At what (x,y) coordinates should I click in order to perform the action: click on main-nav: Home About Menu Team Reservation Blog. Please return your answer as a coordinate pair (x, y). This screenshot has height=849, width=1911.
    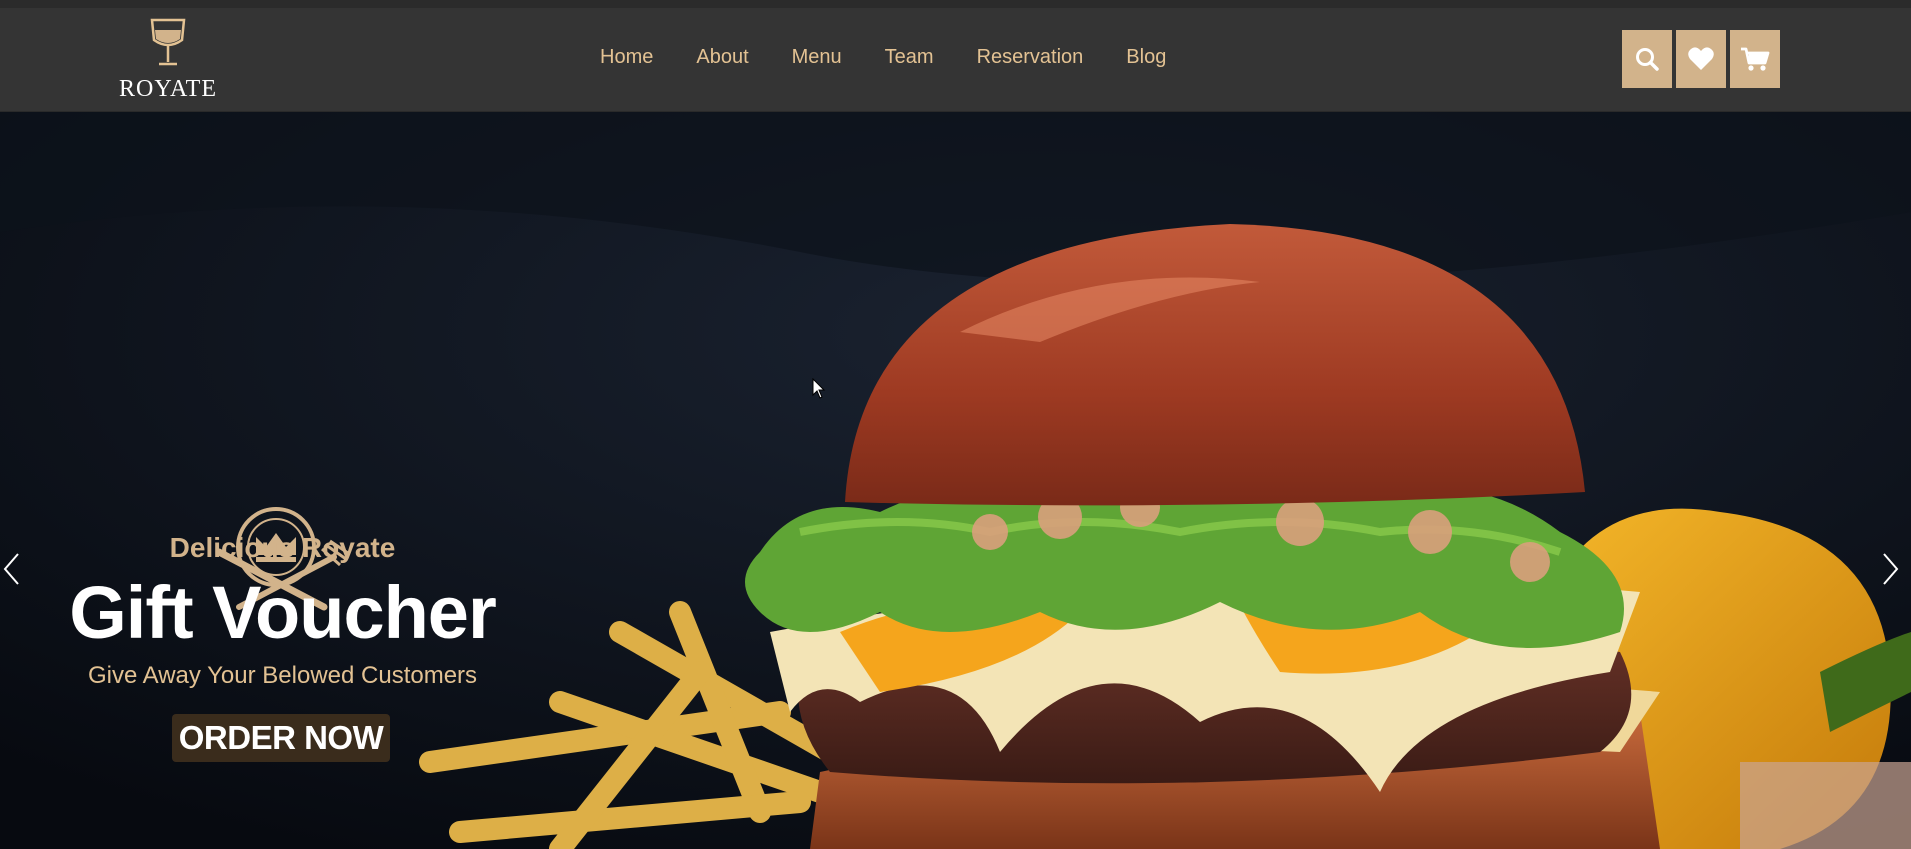
    Looking at the image, I should click on (883, 57).